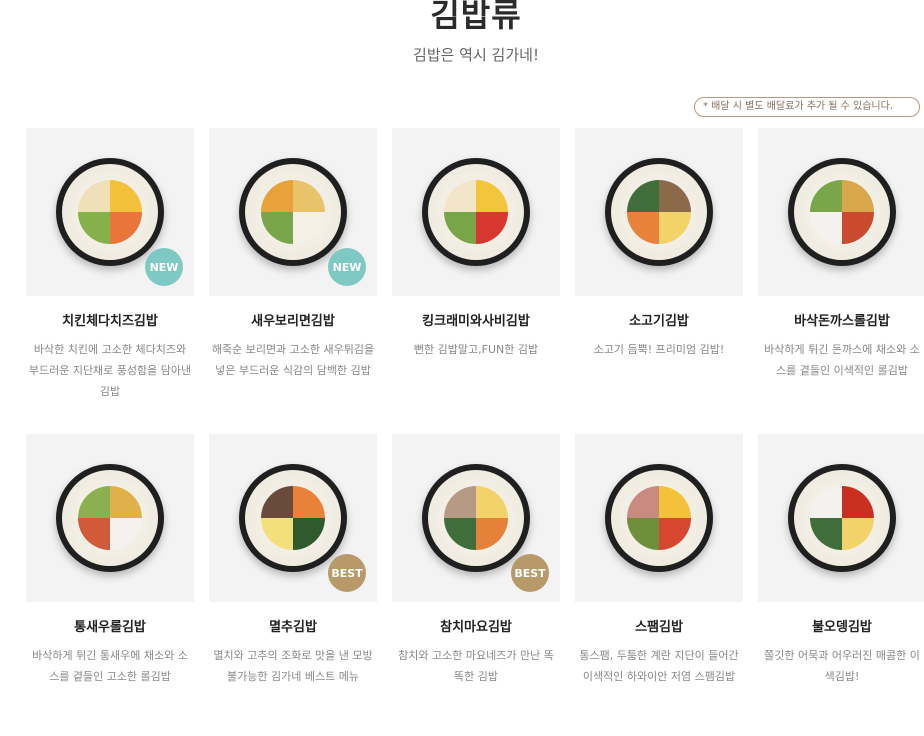  I want to click on product-name: 스팸김밥, so click(659, 625).